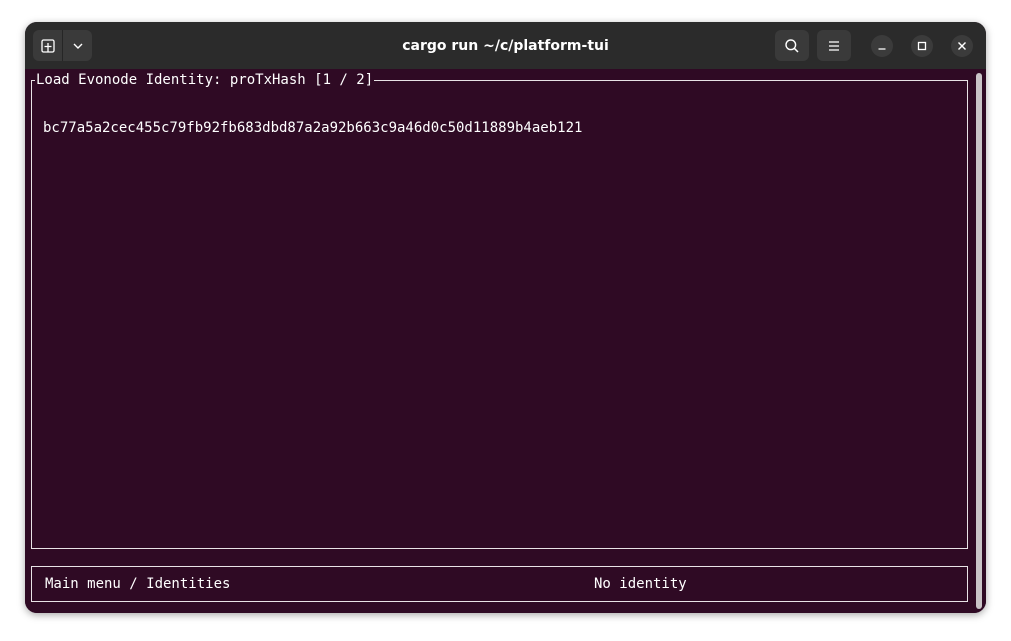 This screenshot has height=641, width=1011. What do you see at coordinates (505, 45) in the screenshot?
I see `title-bar: cargo run ~/c/platform-tui` at bounding box center [505, 45].